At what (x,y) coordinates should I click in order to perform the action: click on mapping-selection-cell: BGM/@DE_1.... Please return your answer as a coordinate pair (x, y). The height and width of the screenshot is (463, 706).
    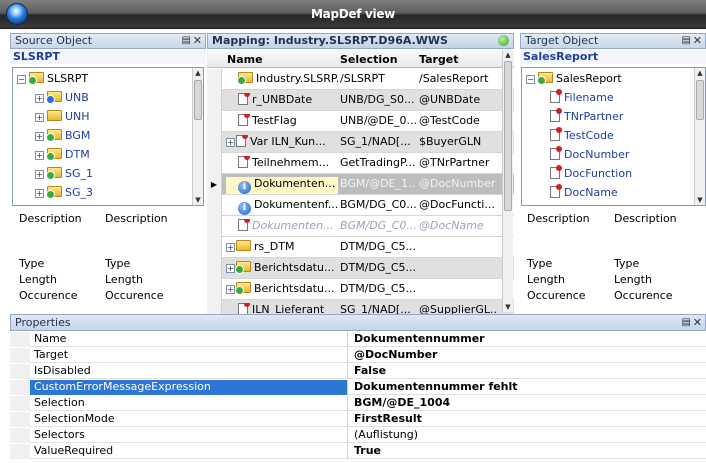
    Looking at the image, I should click on (378, 183).